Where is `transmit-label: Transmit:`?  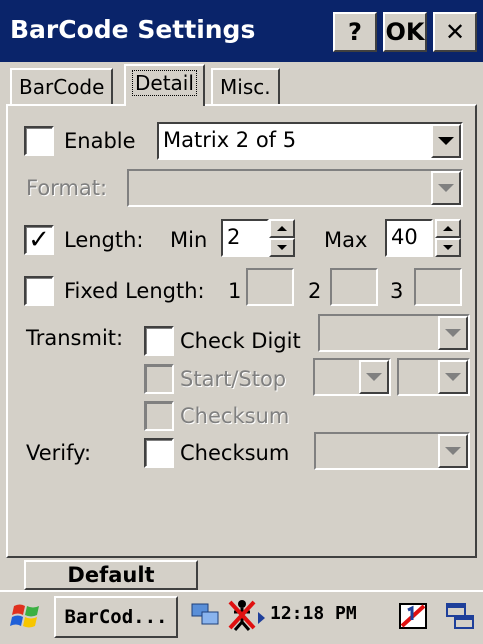
transmit-label: Transmit: is located at coordinates (75, 338).